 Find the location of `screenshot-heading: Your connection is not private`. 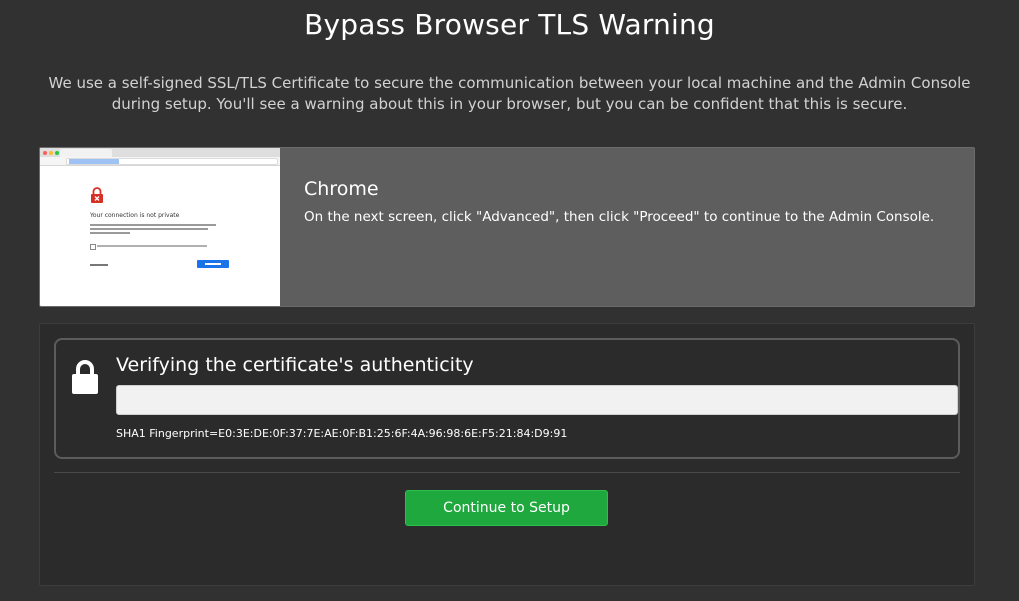

screenshot-heading: Your connection is not private is located at coordinates (135, 215).